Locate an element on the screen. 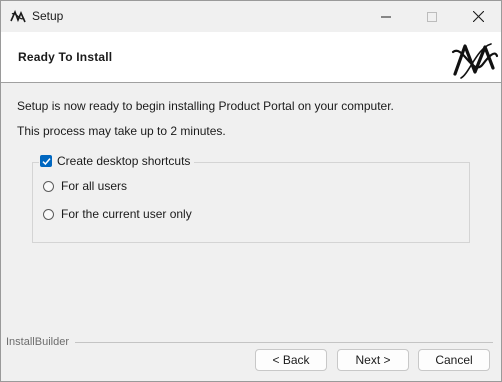 The image size is (502, 382). title-bar: Setup is located at coordinates (251, 16).